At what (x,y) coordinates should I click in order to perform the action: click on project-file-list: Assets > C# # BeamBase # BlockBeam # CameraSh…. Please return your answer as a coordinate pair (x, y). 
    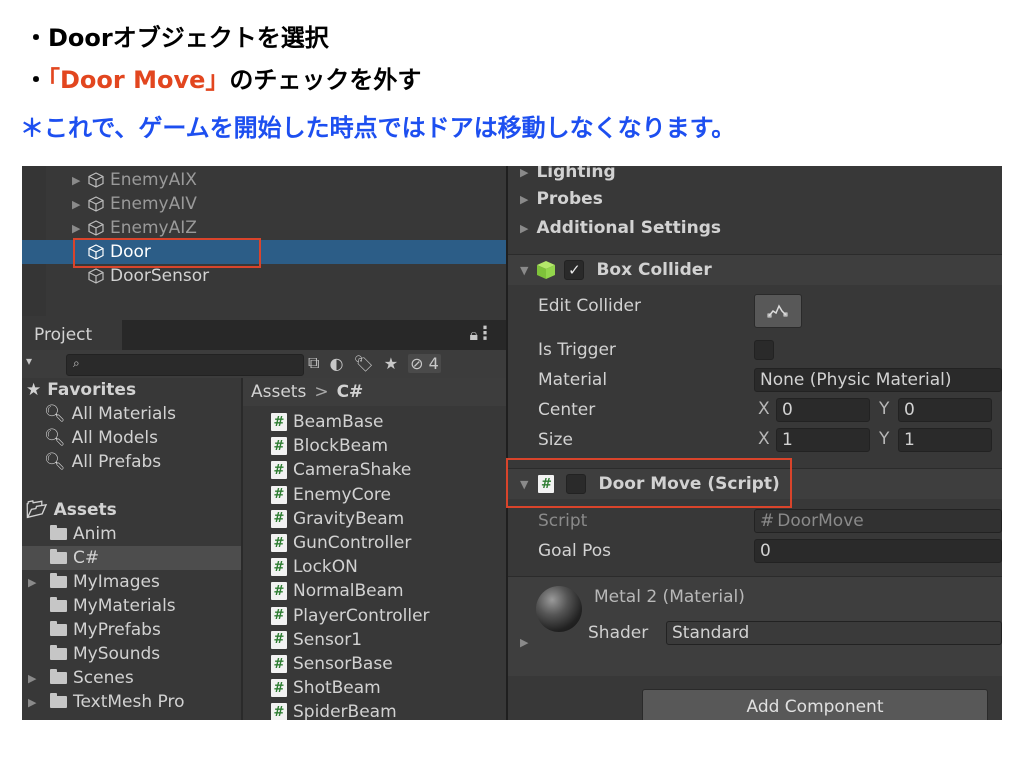
    Looking at the image, I should click on (374, 549).